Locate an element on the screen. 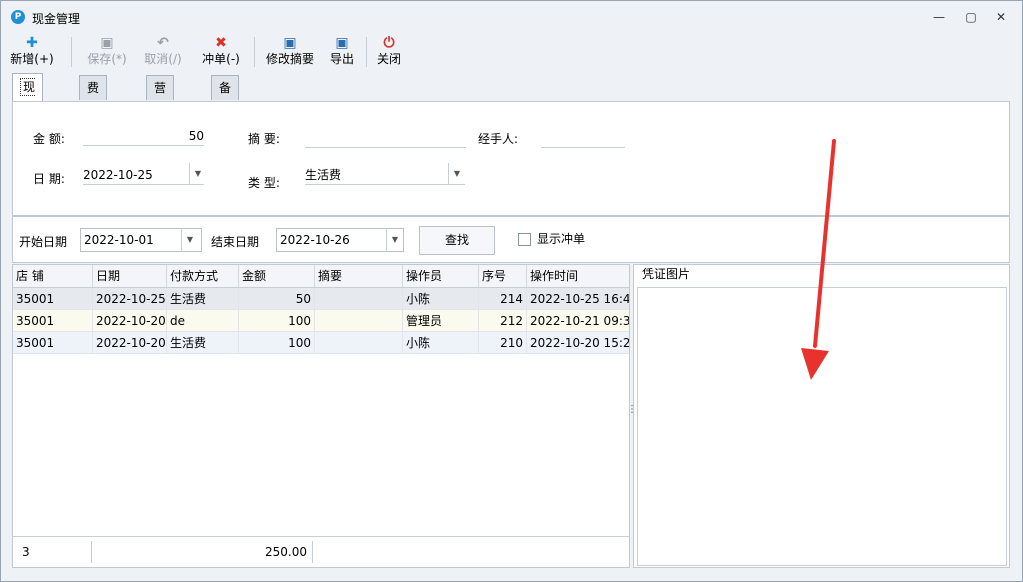 The width and height of the screenshot is (1023, 582). new-button: ✚ 新增(+) is located at coordinates (32, 52).